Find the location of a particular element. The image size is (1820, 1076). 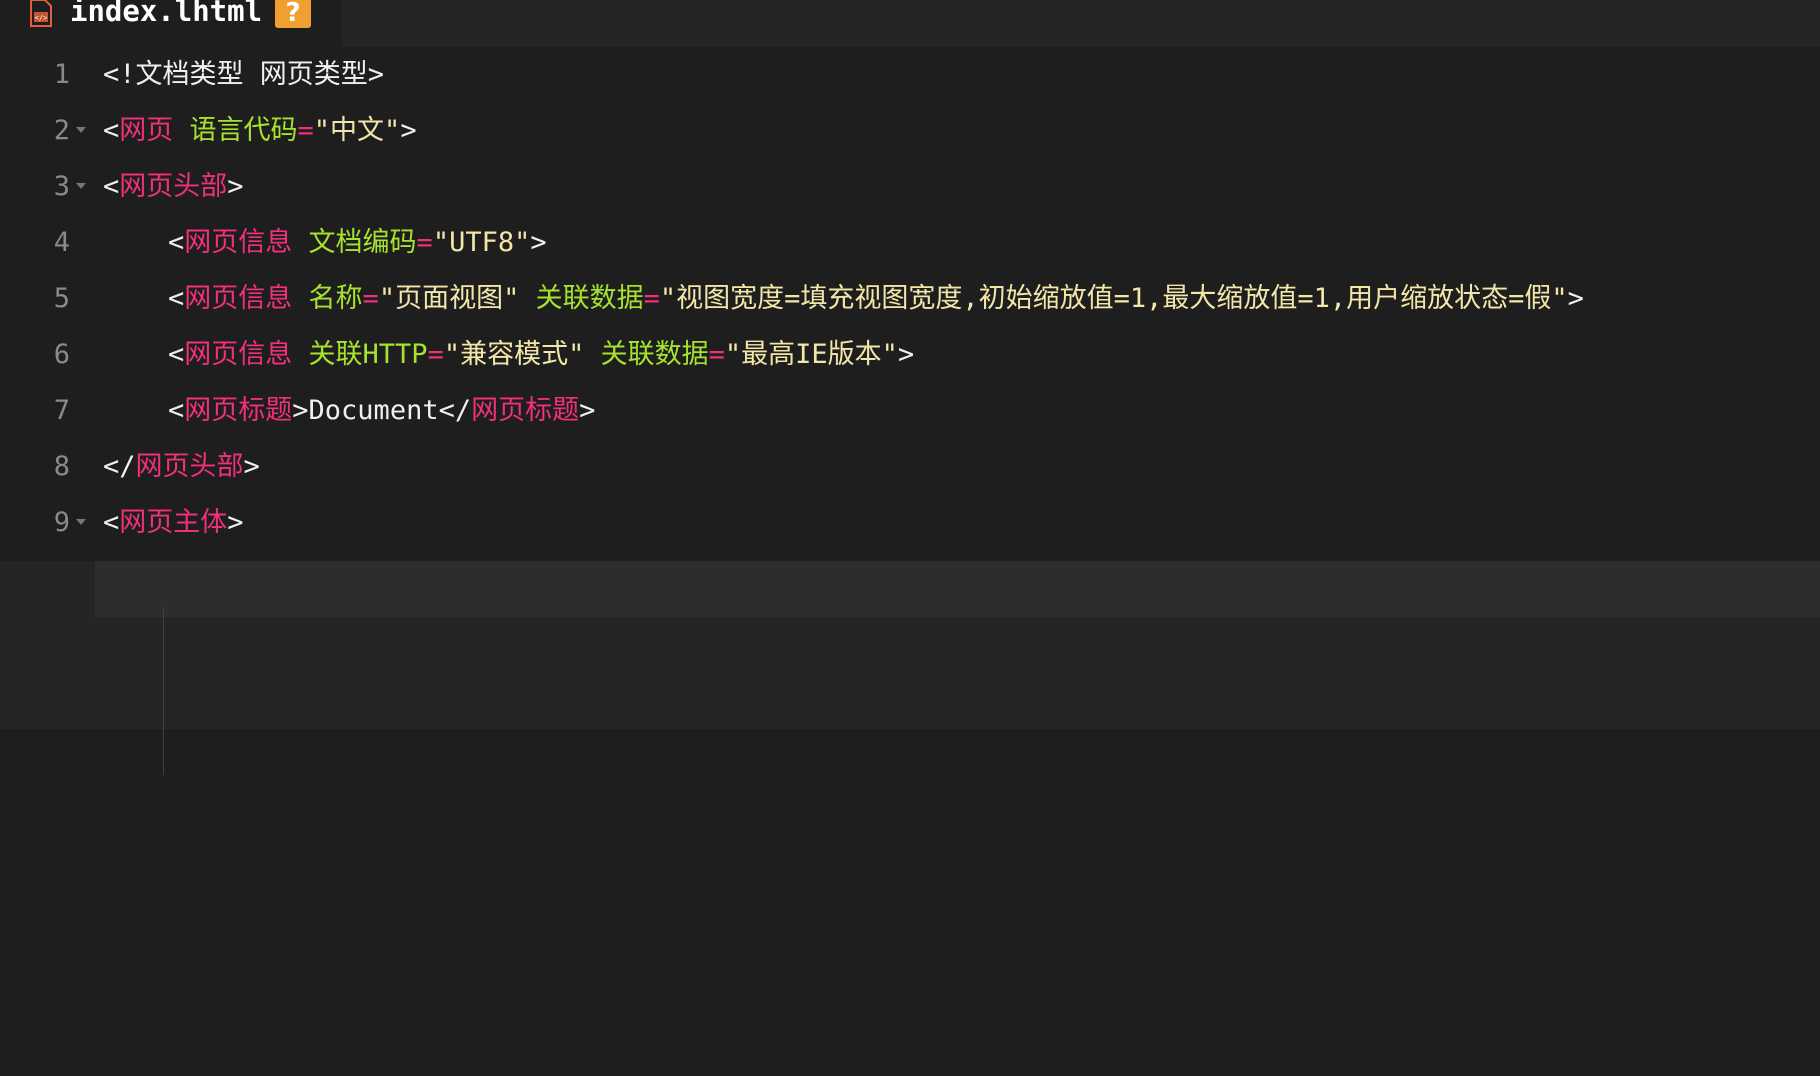

title-text: >Document</ is located at coordinates (382, 410).